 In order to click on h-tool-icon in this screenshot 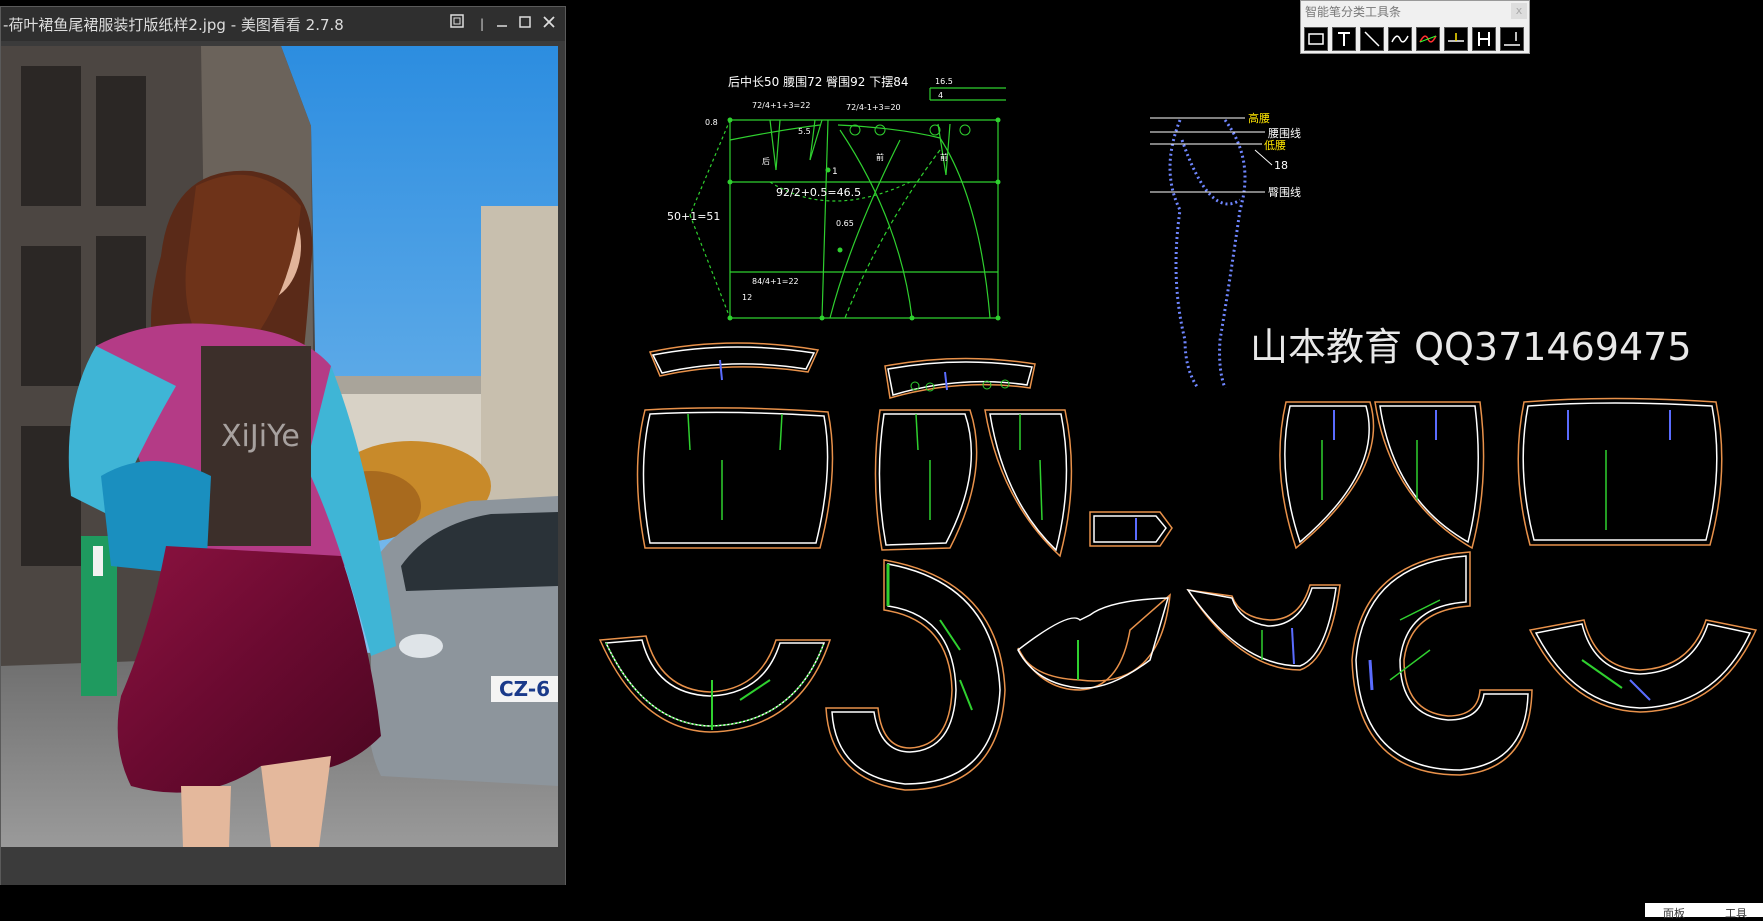, I will do `click(1484, 39)`.